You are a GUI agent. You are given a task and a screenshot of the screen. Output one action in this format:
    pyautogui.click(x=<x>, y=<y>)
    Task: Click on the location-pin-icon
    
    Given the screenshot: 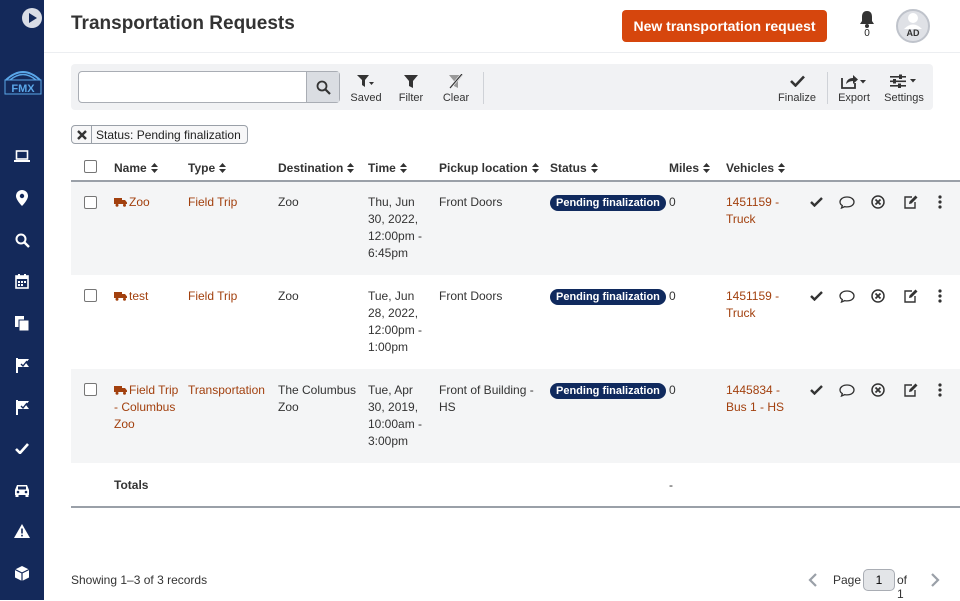 What is the action you would take?
    pyautogui.click(x=22, y=198)
    